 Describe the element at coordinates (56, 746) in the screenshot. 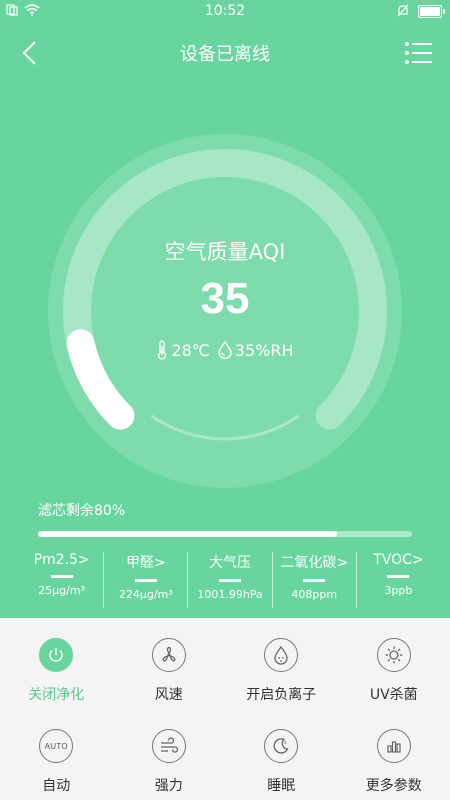

I see `auto-icon: AUTO` at that location.